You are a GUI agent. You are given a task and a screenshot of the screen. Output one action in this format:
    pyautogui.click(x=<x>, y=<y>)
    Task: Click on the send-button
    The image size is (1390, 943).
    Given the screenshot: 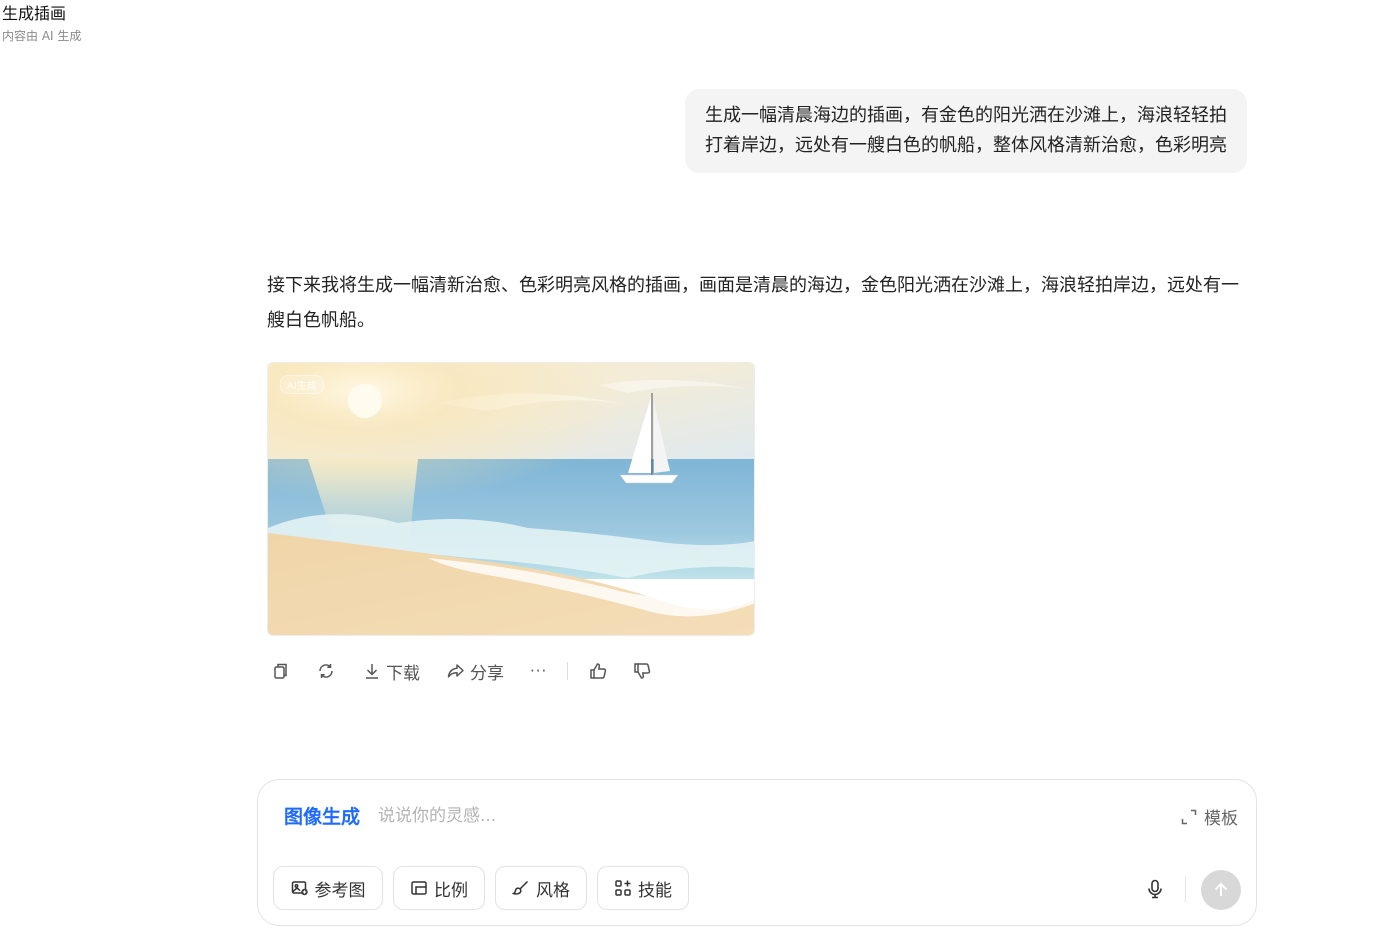 What is the action you would take?
    pyautogui.click(x=1221, y=890)
    